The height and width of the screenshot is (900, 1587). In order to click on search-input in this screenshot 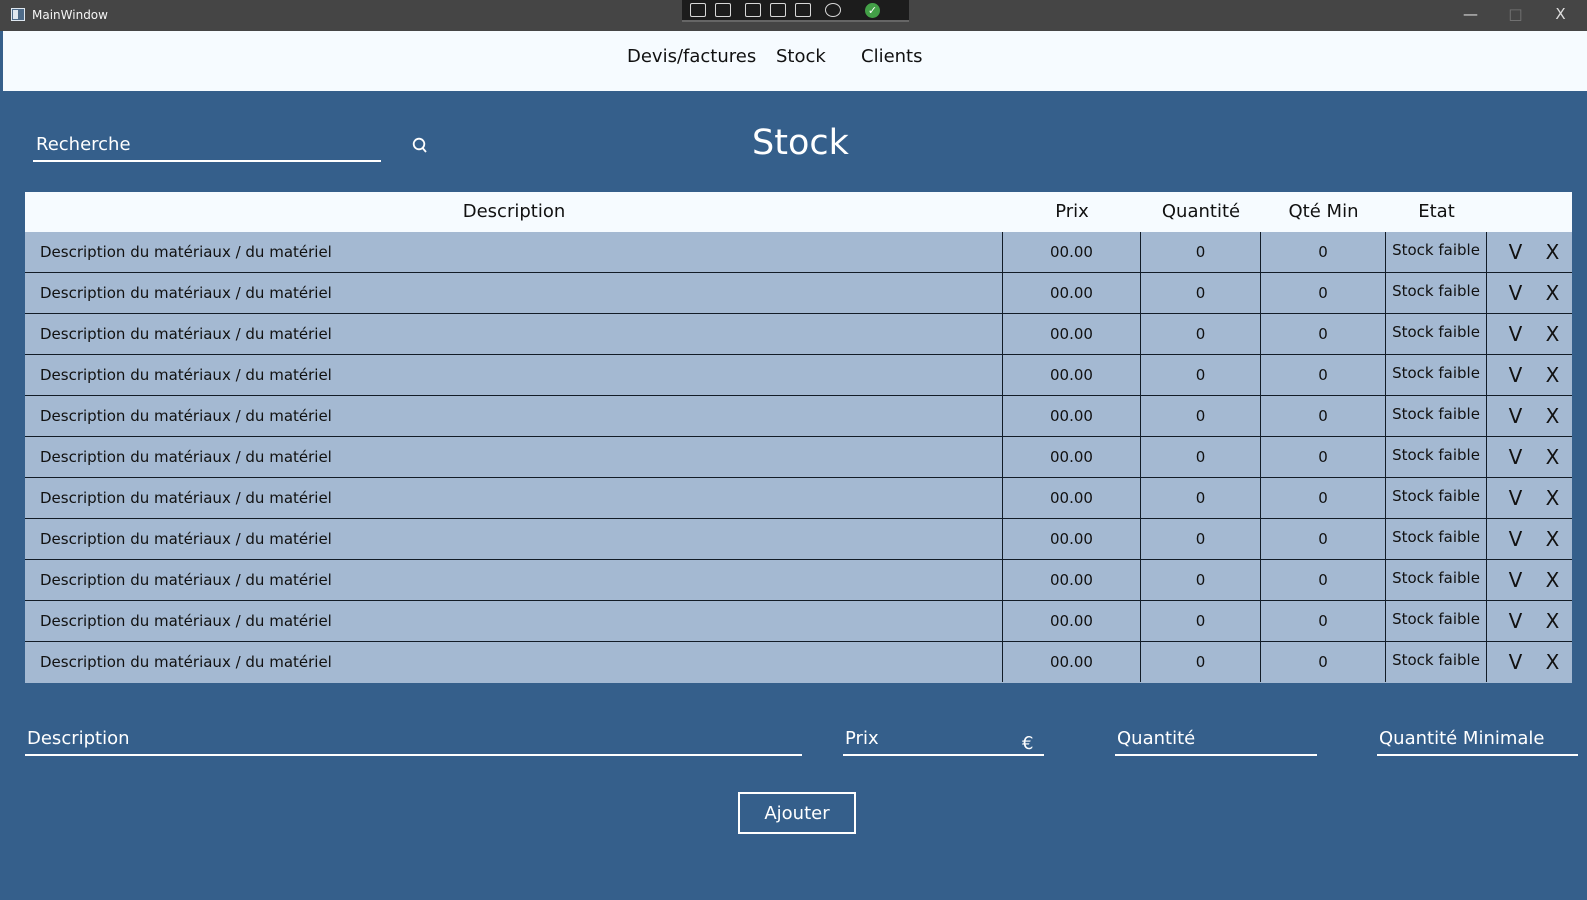, I will do `click(207, 144)`.